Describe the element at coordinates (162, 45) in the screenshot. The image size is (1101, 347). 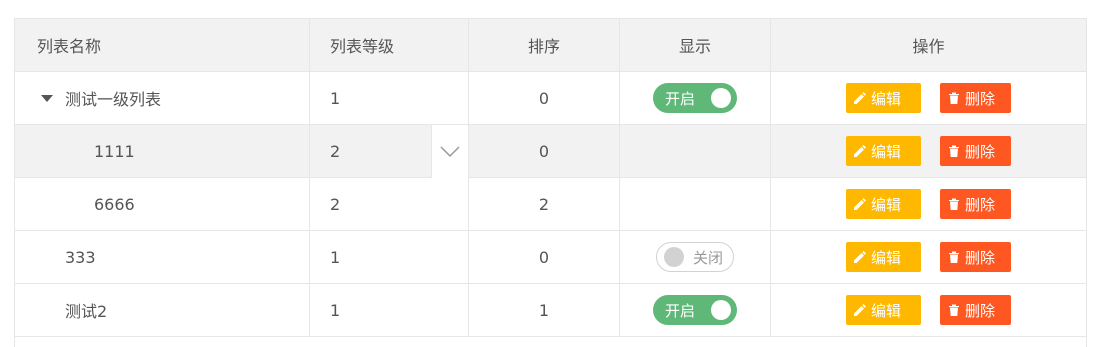
I see `header-name: 列表名称` at that location.